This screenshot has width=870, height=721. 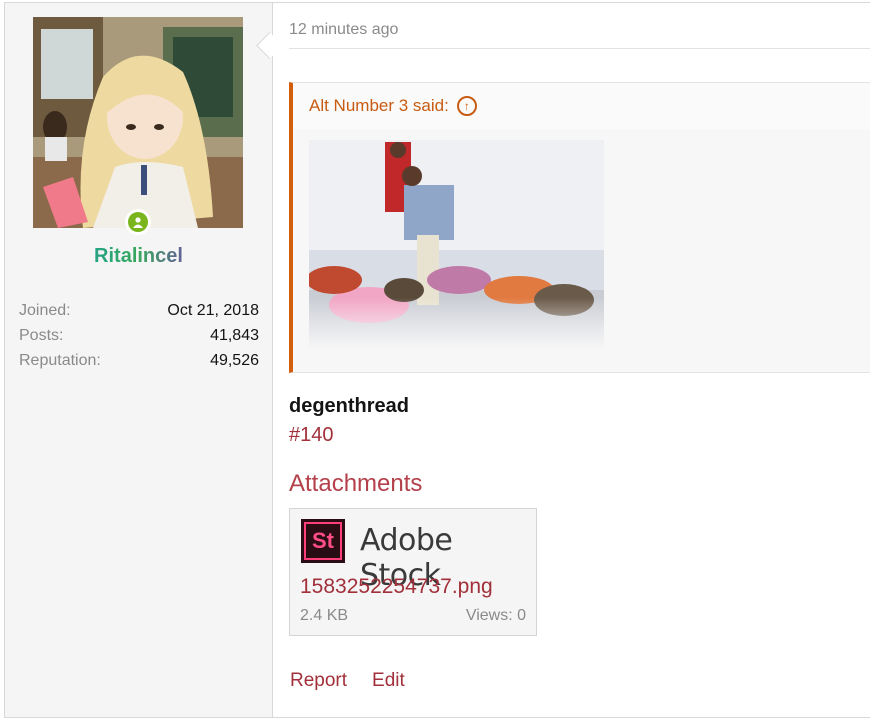 I want to click on username: Ritalincel, so click(x=138, y=256).